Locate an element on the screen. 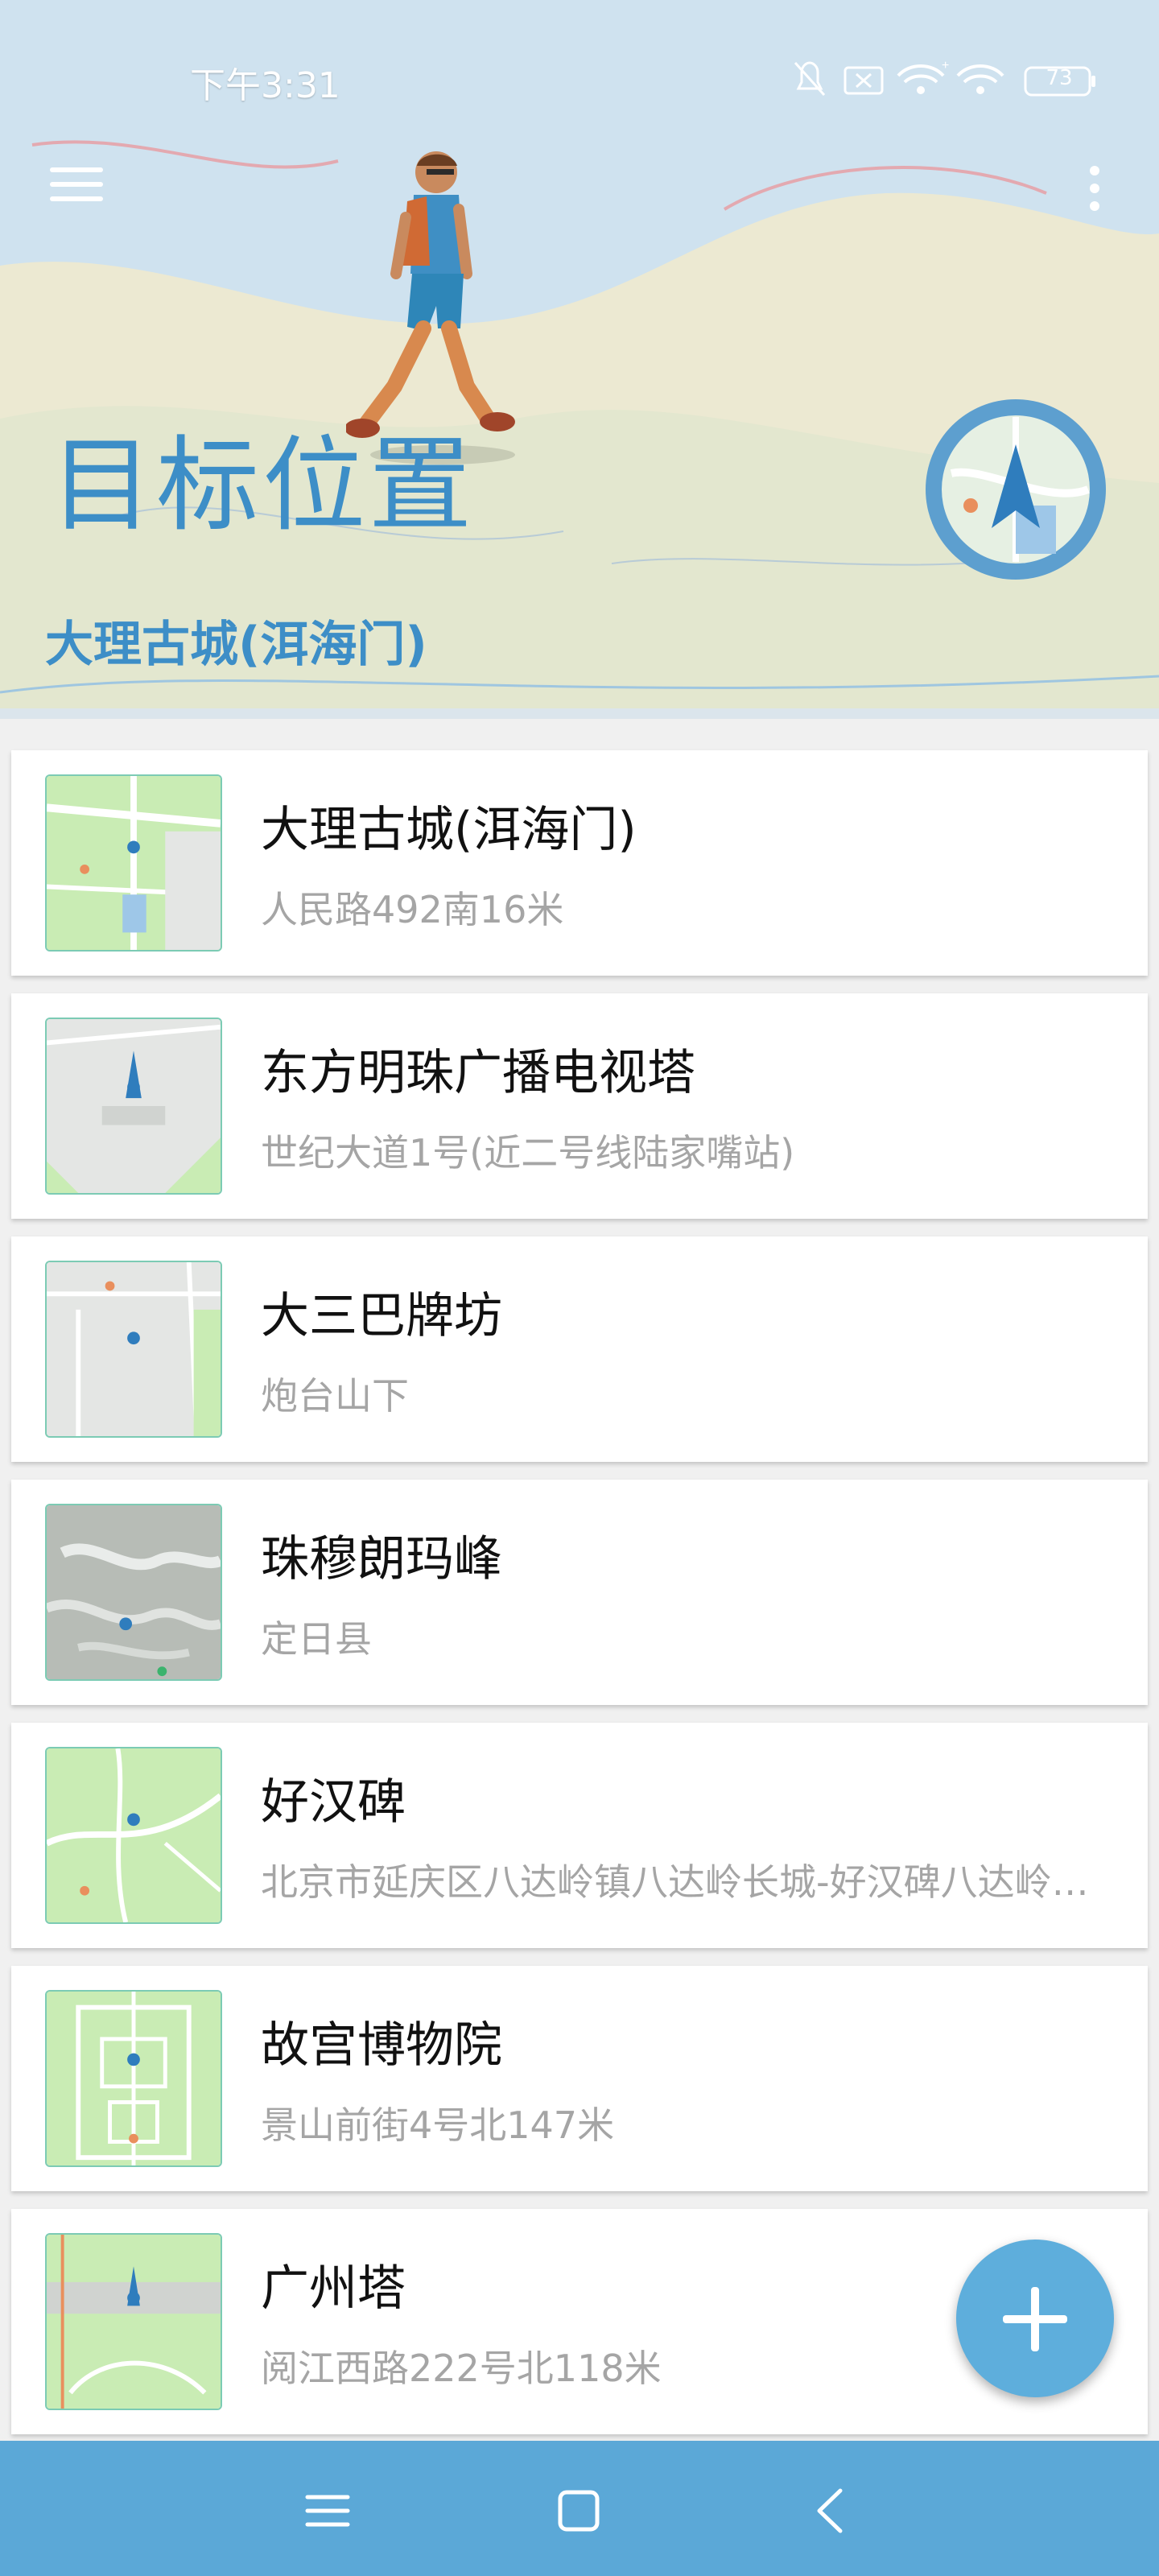  location-card: 好汉碑 北京市延庆区八达岭镇八达岭长城-好汉碑八达岭长城好汉碑 is located at coordinates (579, 1835).